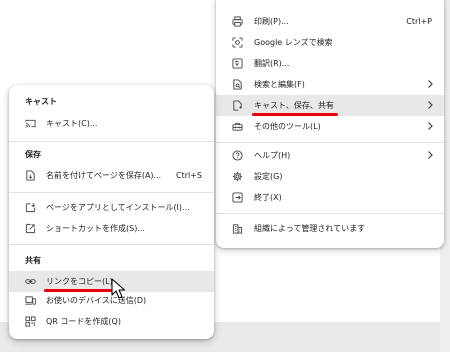  Describe the element at coordinates (279, 84) in the screenshot. I see `menu-item-label: 検索と編集(F)` at that location.